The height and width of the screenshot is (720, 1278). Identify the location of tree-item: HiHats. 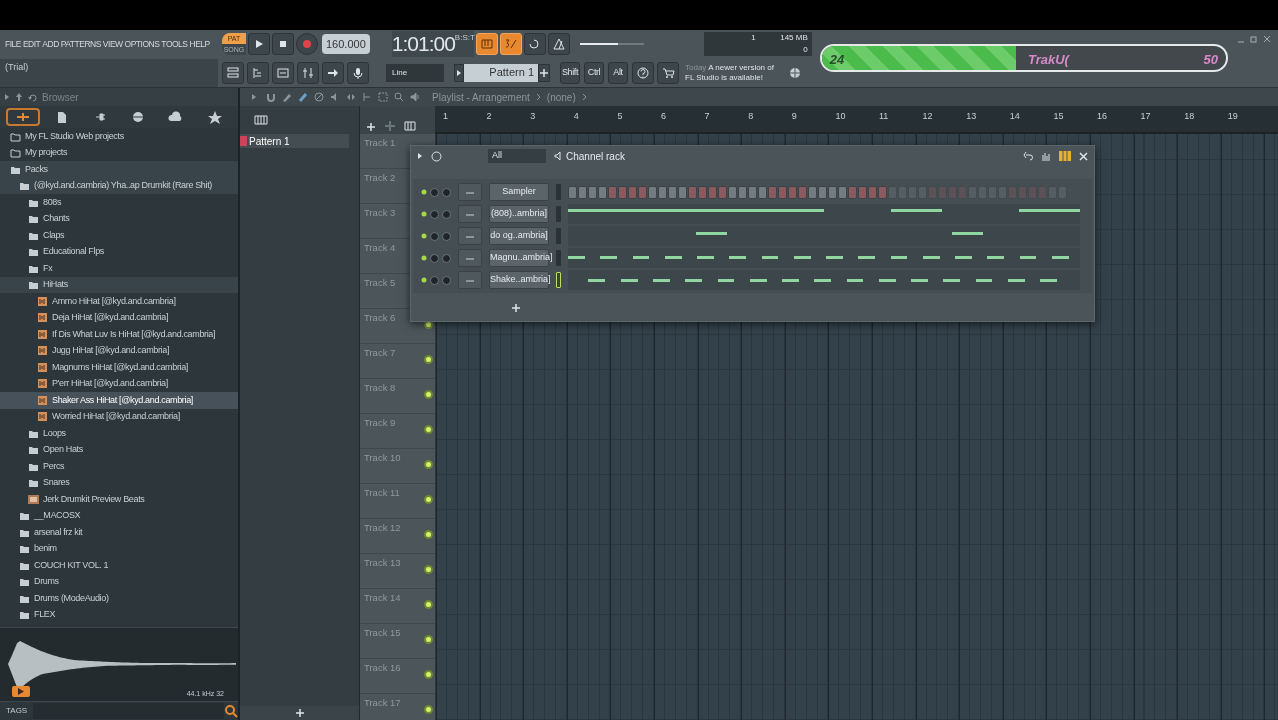
(119, 284).